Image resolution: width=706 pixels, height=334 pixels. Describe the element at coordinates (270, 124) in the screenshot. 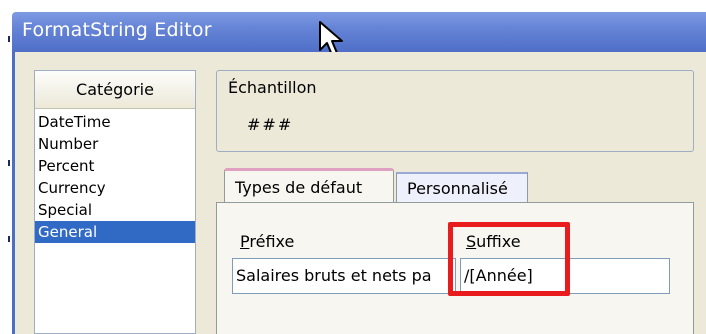

I see `sample-value: ###` at that location.